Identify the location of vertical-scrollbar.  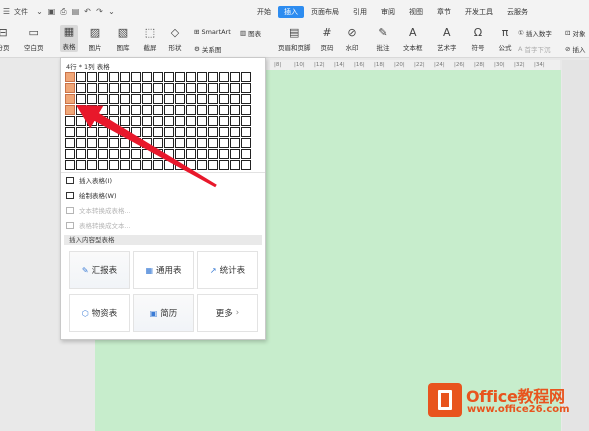
(575, 245).